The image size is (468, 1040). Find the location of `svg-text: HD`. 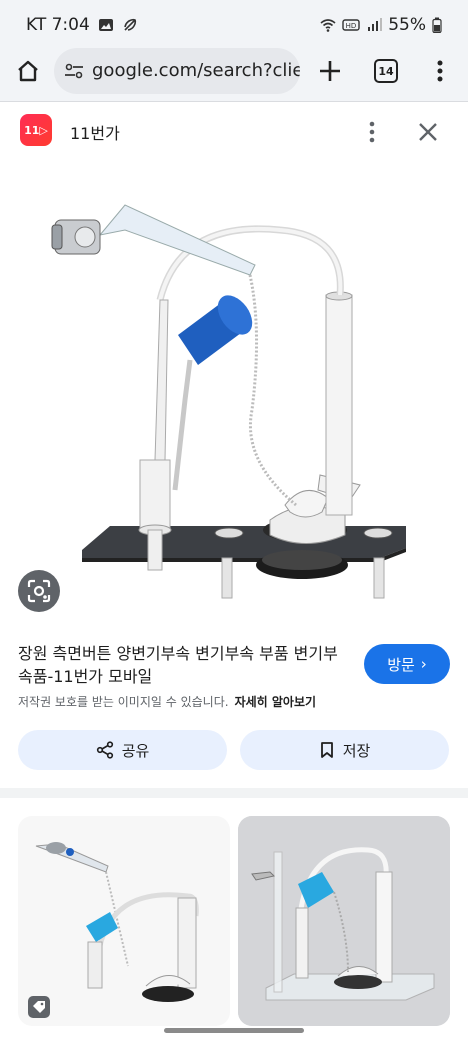

svg-text: HD is located at coordinates (351, 26).